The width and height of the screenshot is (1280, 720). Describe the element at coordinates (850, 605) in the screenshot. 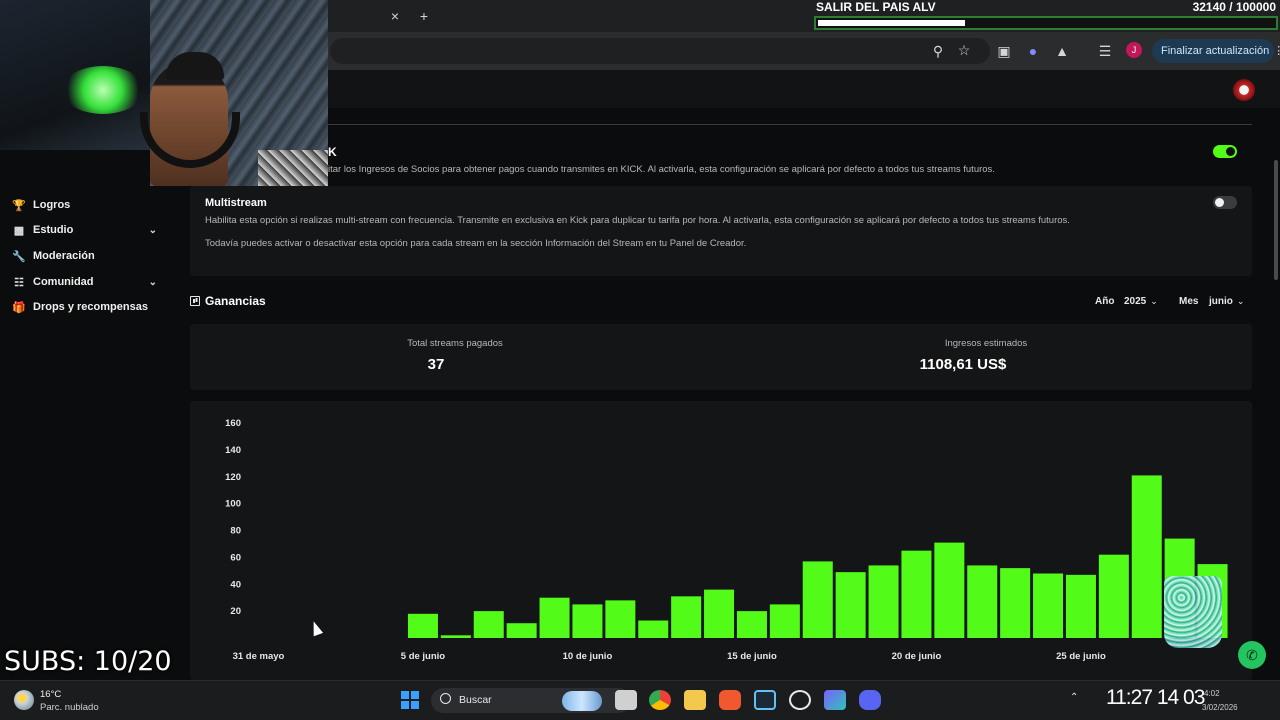

I see `bar-18-jun` at that location.